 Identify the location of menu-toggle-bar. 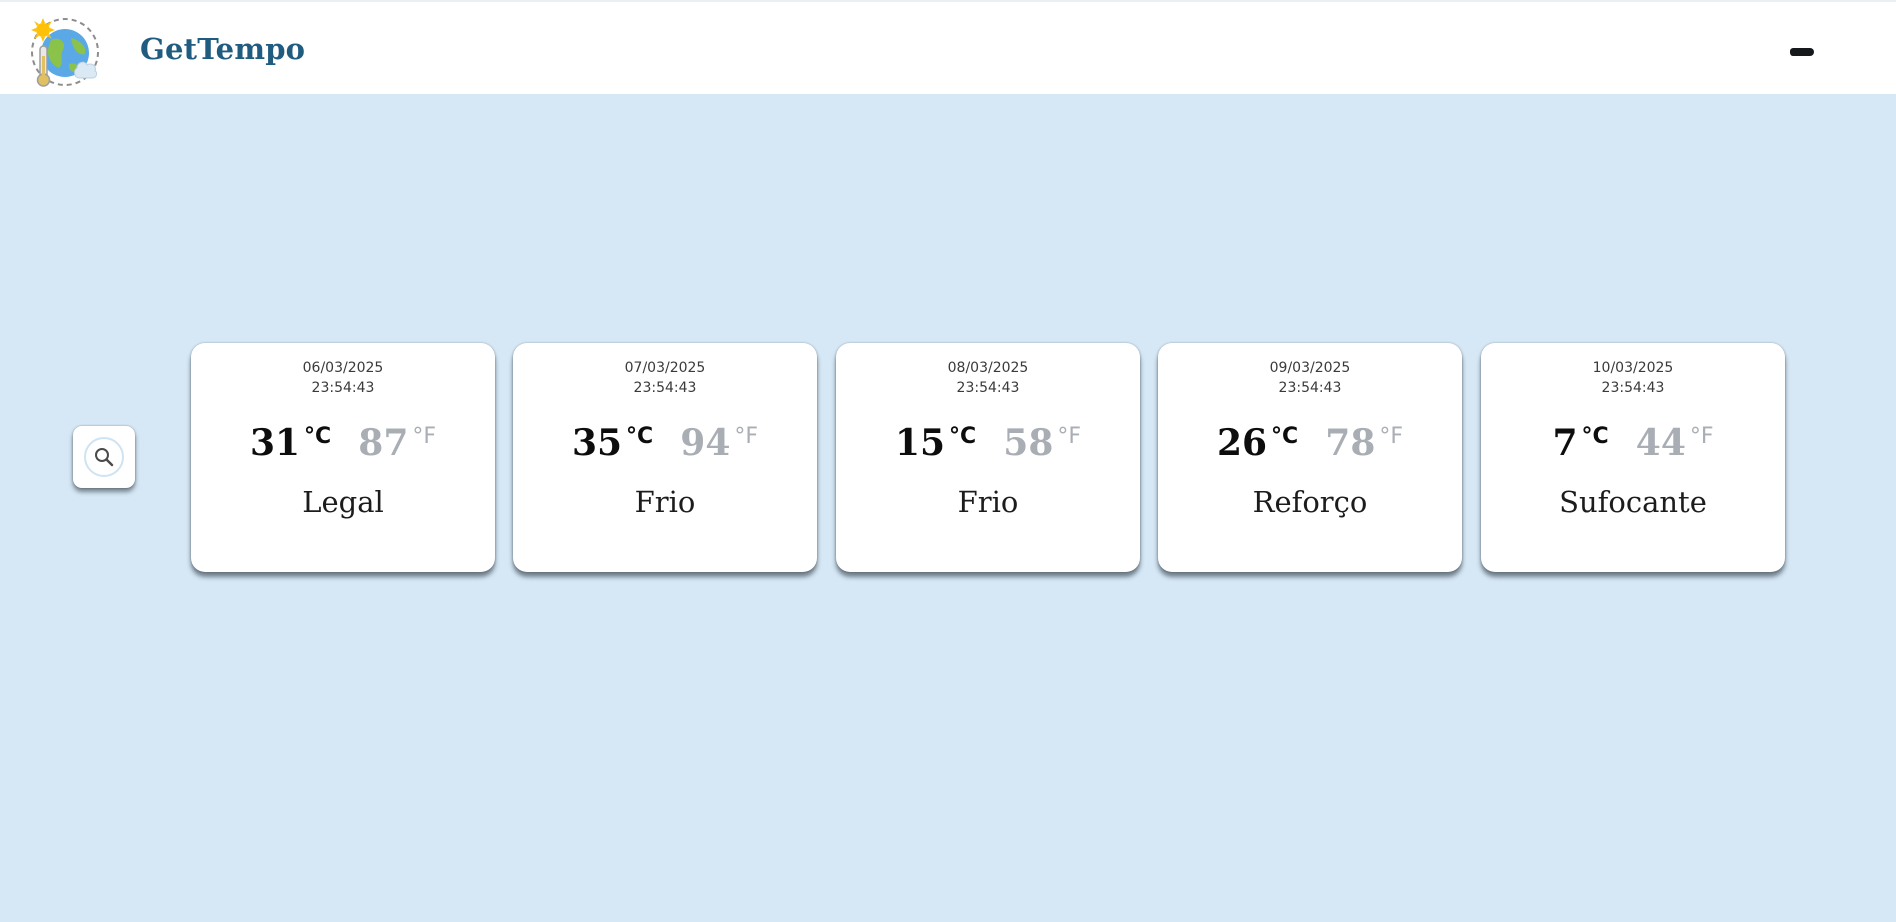
(1802, 52).